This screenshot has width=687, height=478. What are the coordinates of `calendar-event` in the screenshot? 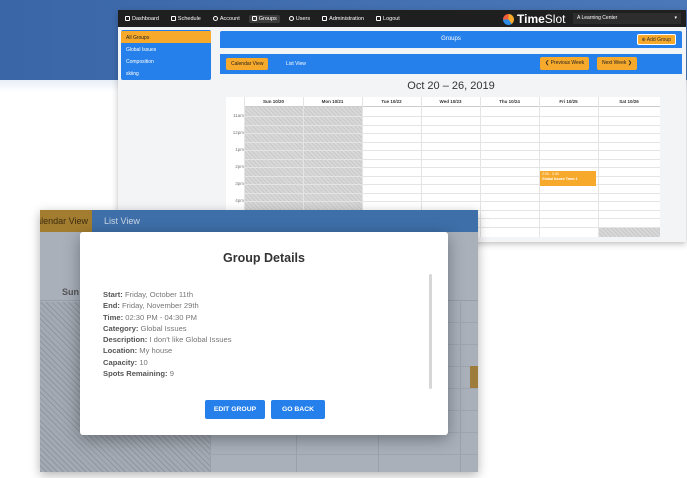 It's located at (474, 377).